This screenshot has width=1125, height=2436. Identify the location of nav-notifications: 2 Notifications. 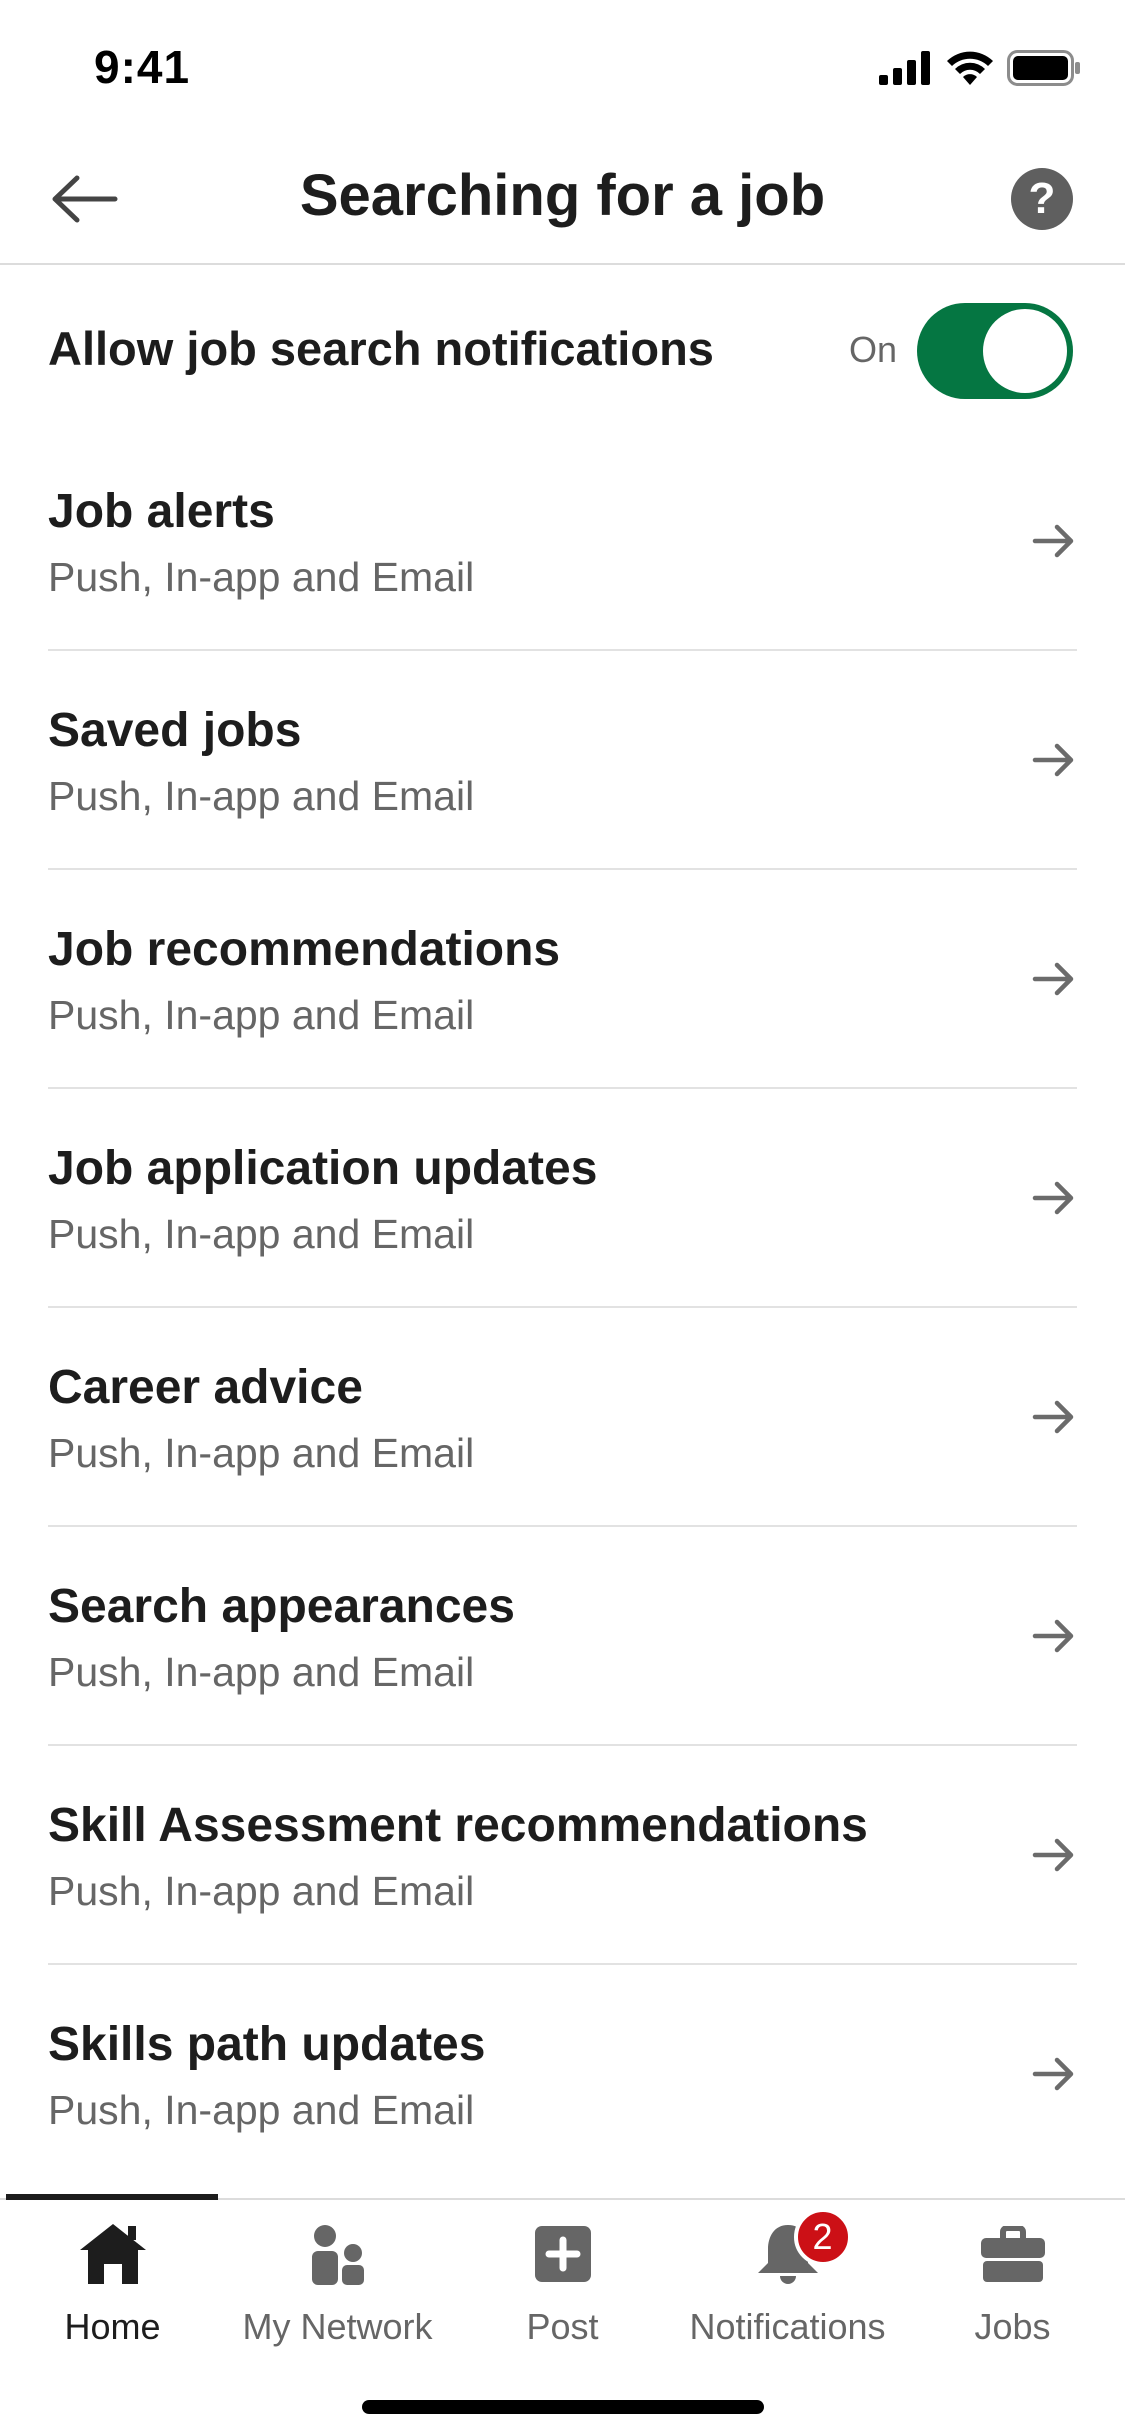
(787, 2286).